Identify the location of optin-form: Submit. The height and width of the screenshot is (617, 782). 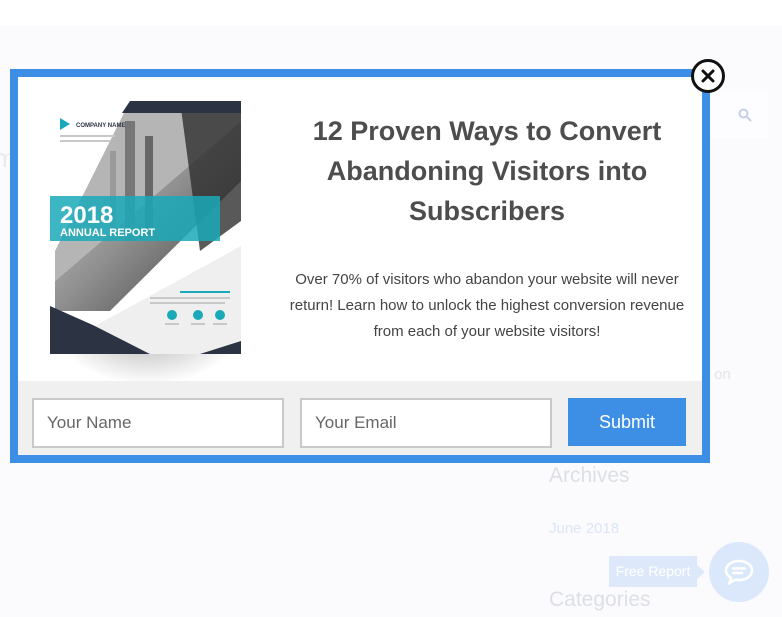
(360, 418).